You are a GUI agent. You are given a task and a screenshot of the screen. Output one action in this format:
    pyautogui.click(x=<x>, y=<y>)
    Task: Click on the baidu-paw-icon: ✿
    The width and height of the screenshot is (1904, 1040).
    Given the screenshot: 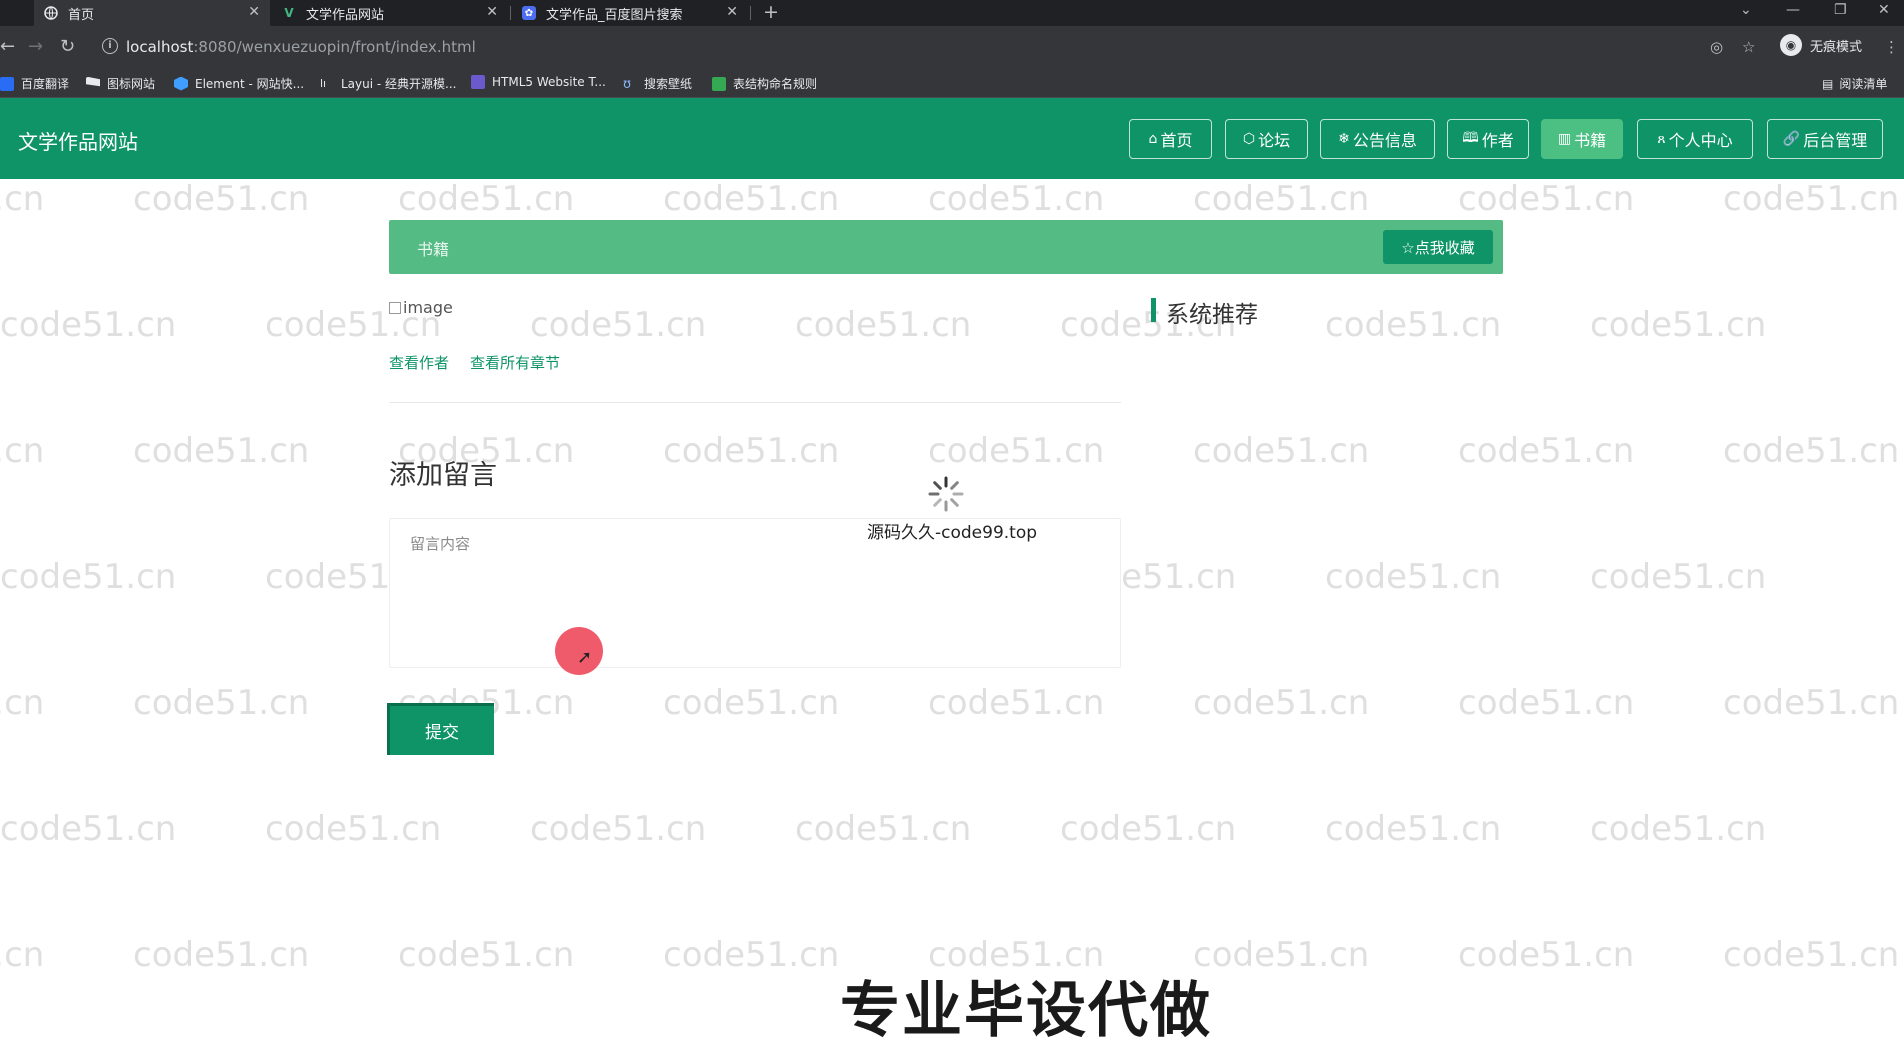 What is the action you would take?
    pyautogui.click(x=529, y=13)
    